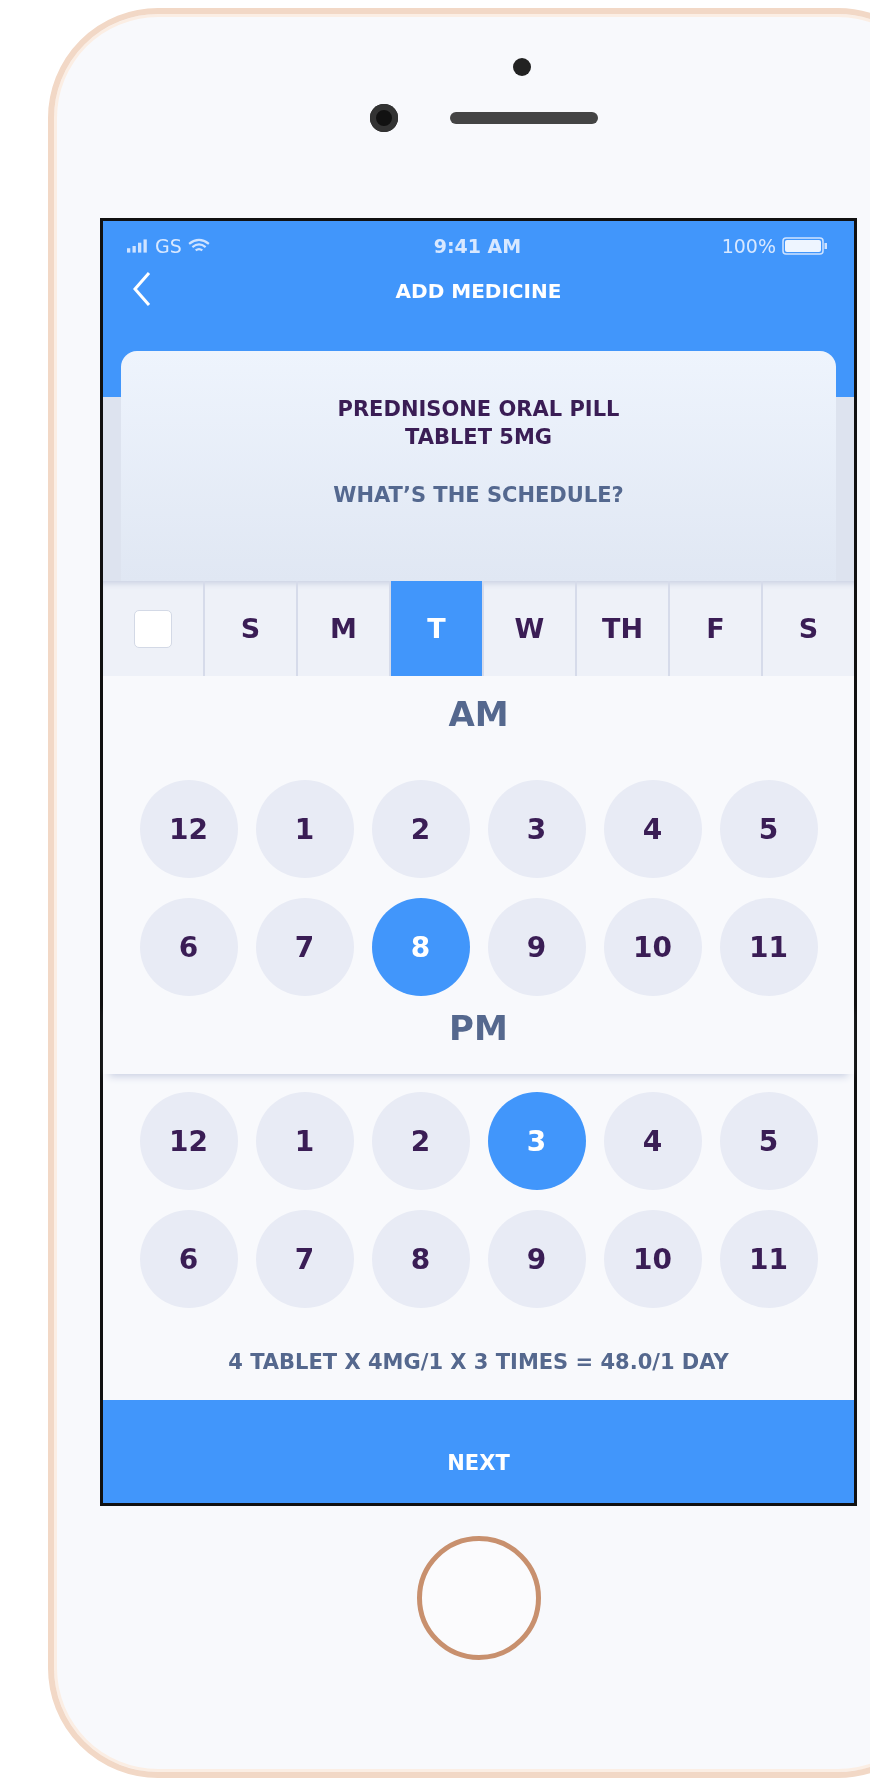 This screenshot has width=870, height=1786. Describe the element at coordinates (478, 1028) in the screenshot. I see `period-label: PM` at that location.